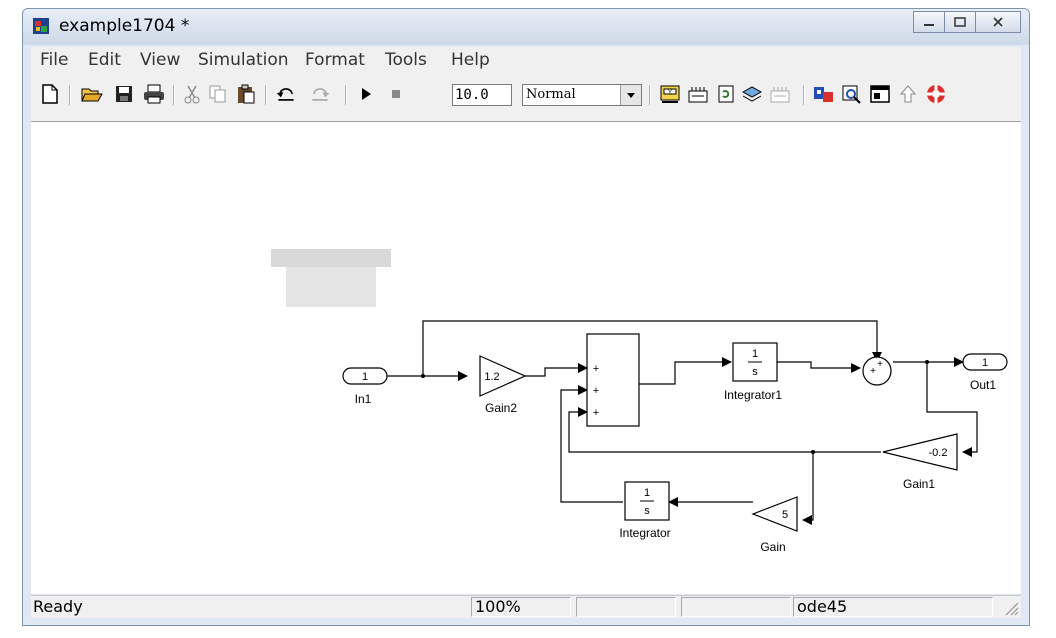 This screenshot has height=638, width=1056. I want to click on integrator-block: 1 s Integrator, so click(645, 510).